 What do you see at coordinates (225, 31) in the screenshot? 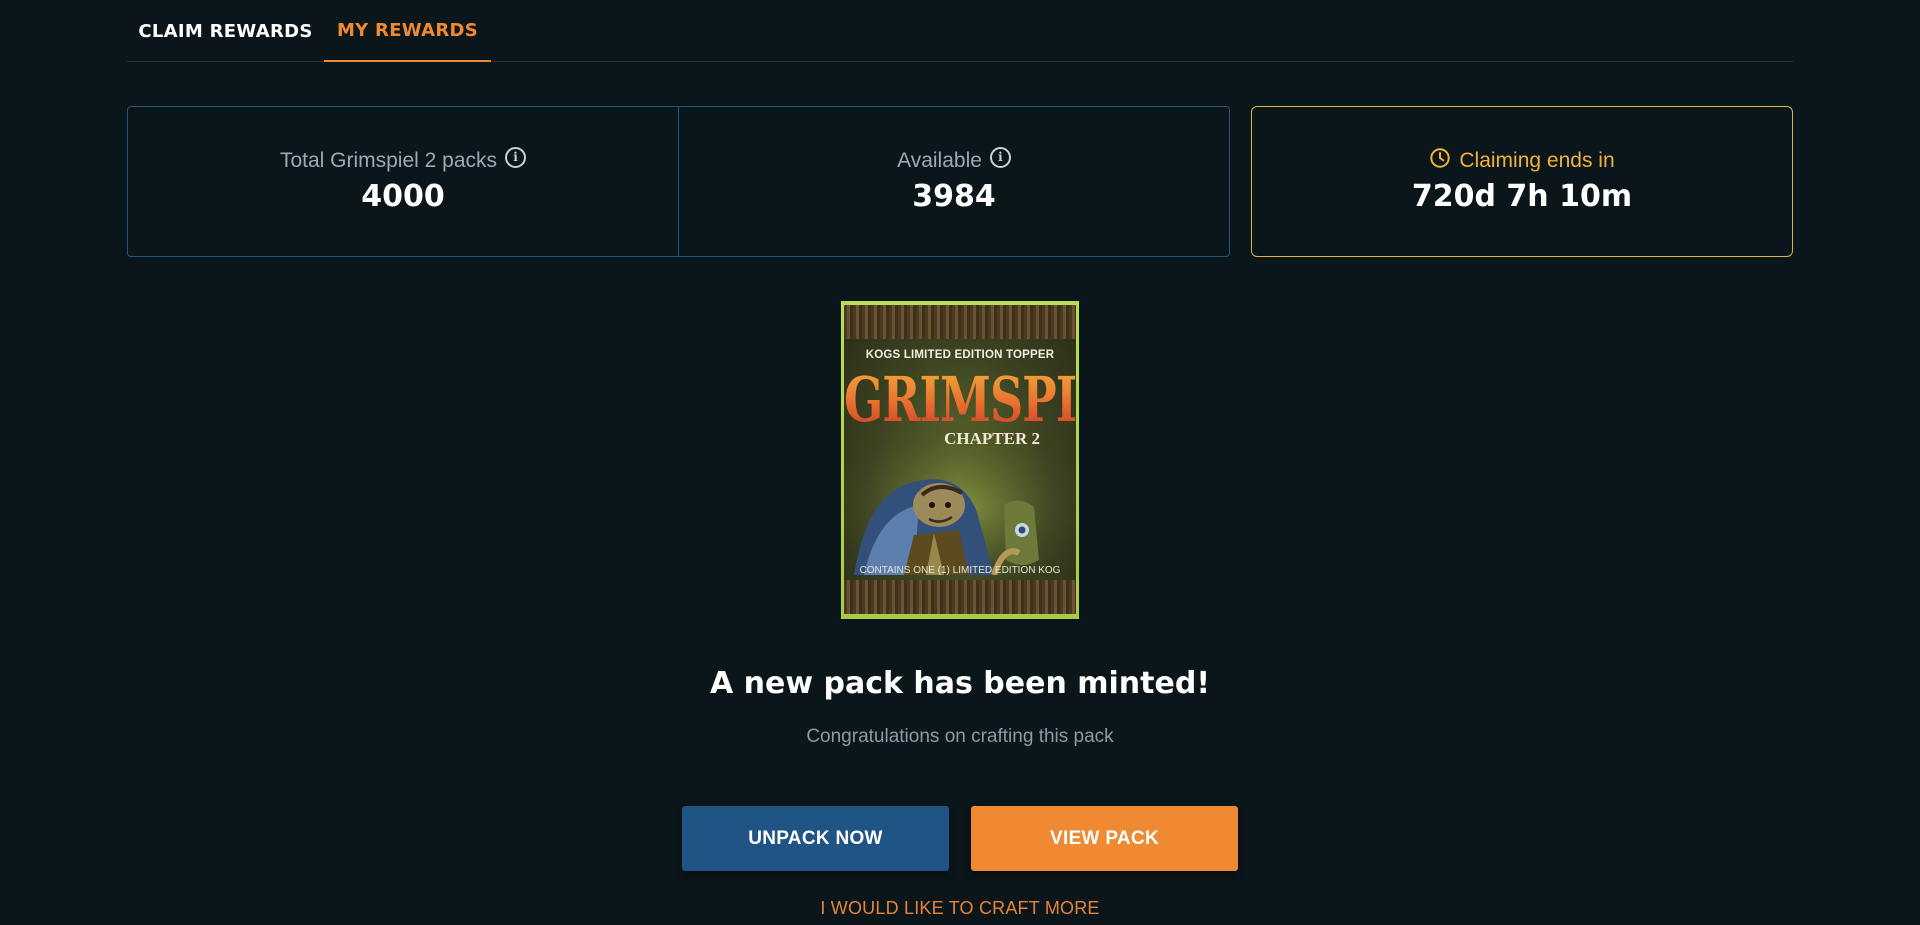
I see `tab-claim-rewards: CLAIM REWARDS` at bounding box center [225, 31].